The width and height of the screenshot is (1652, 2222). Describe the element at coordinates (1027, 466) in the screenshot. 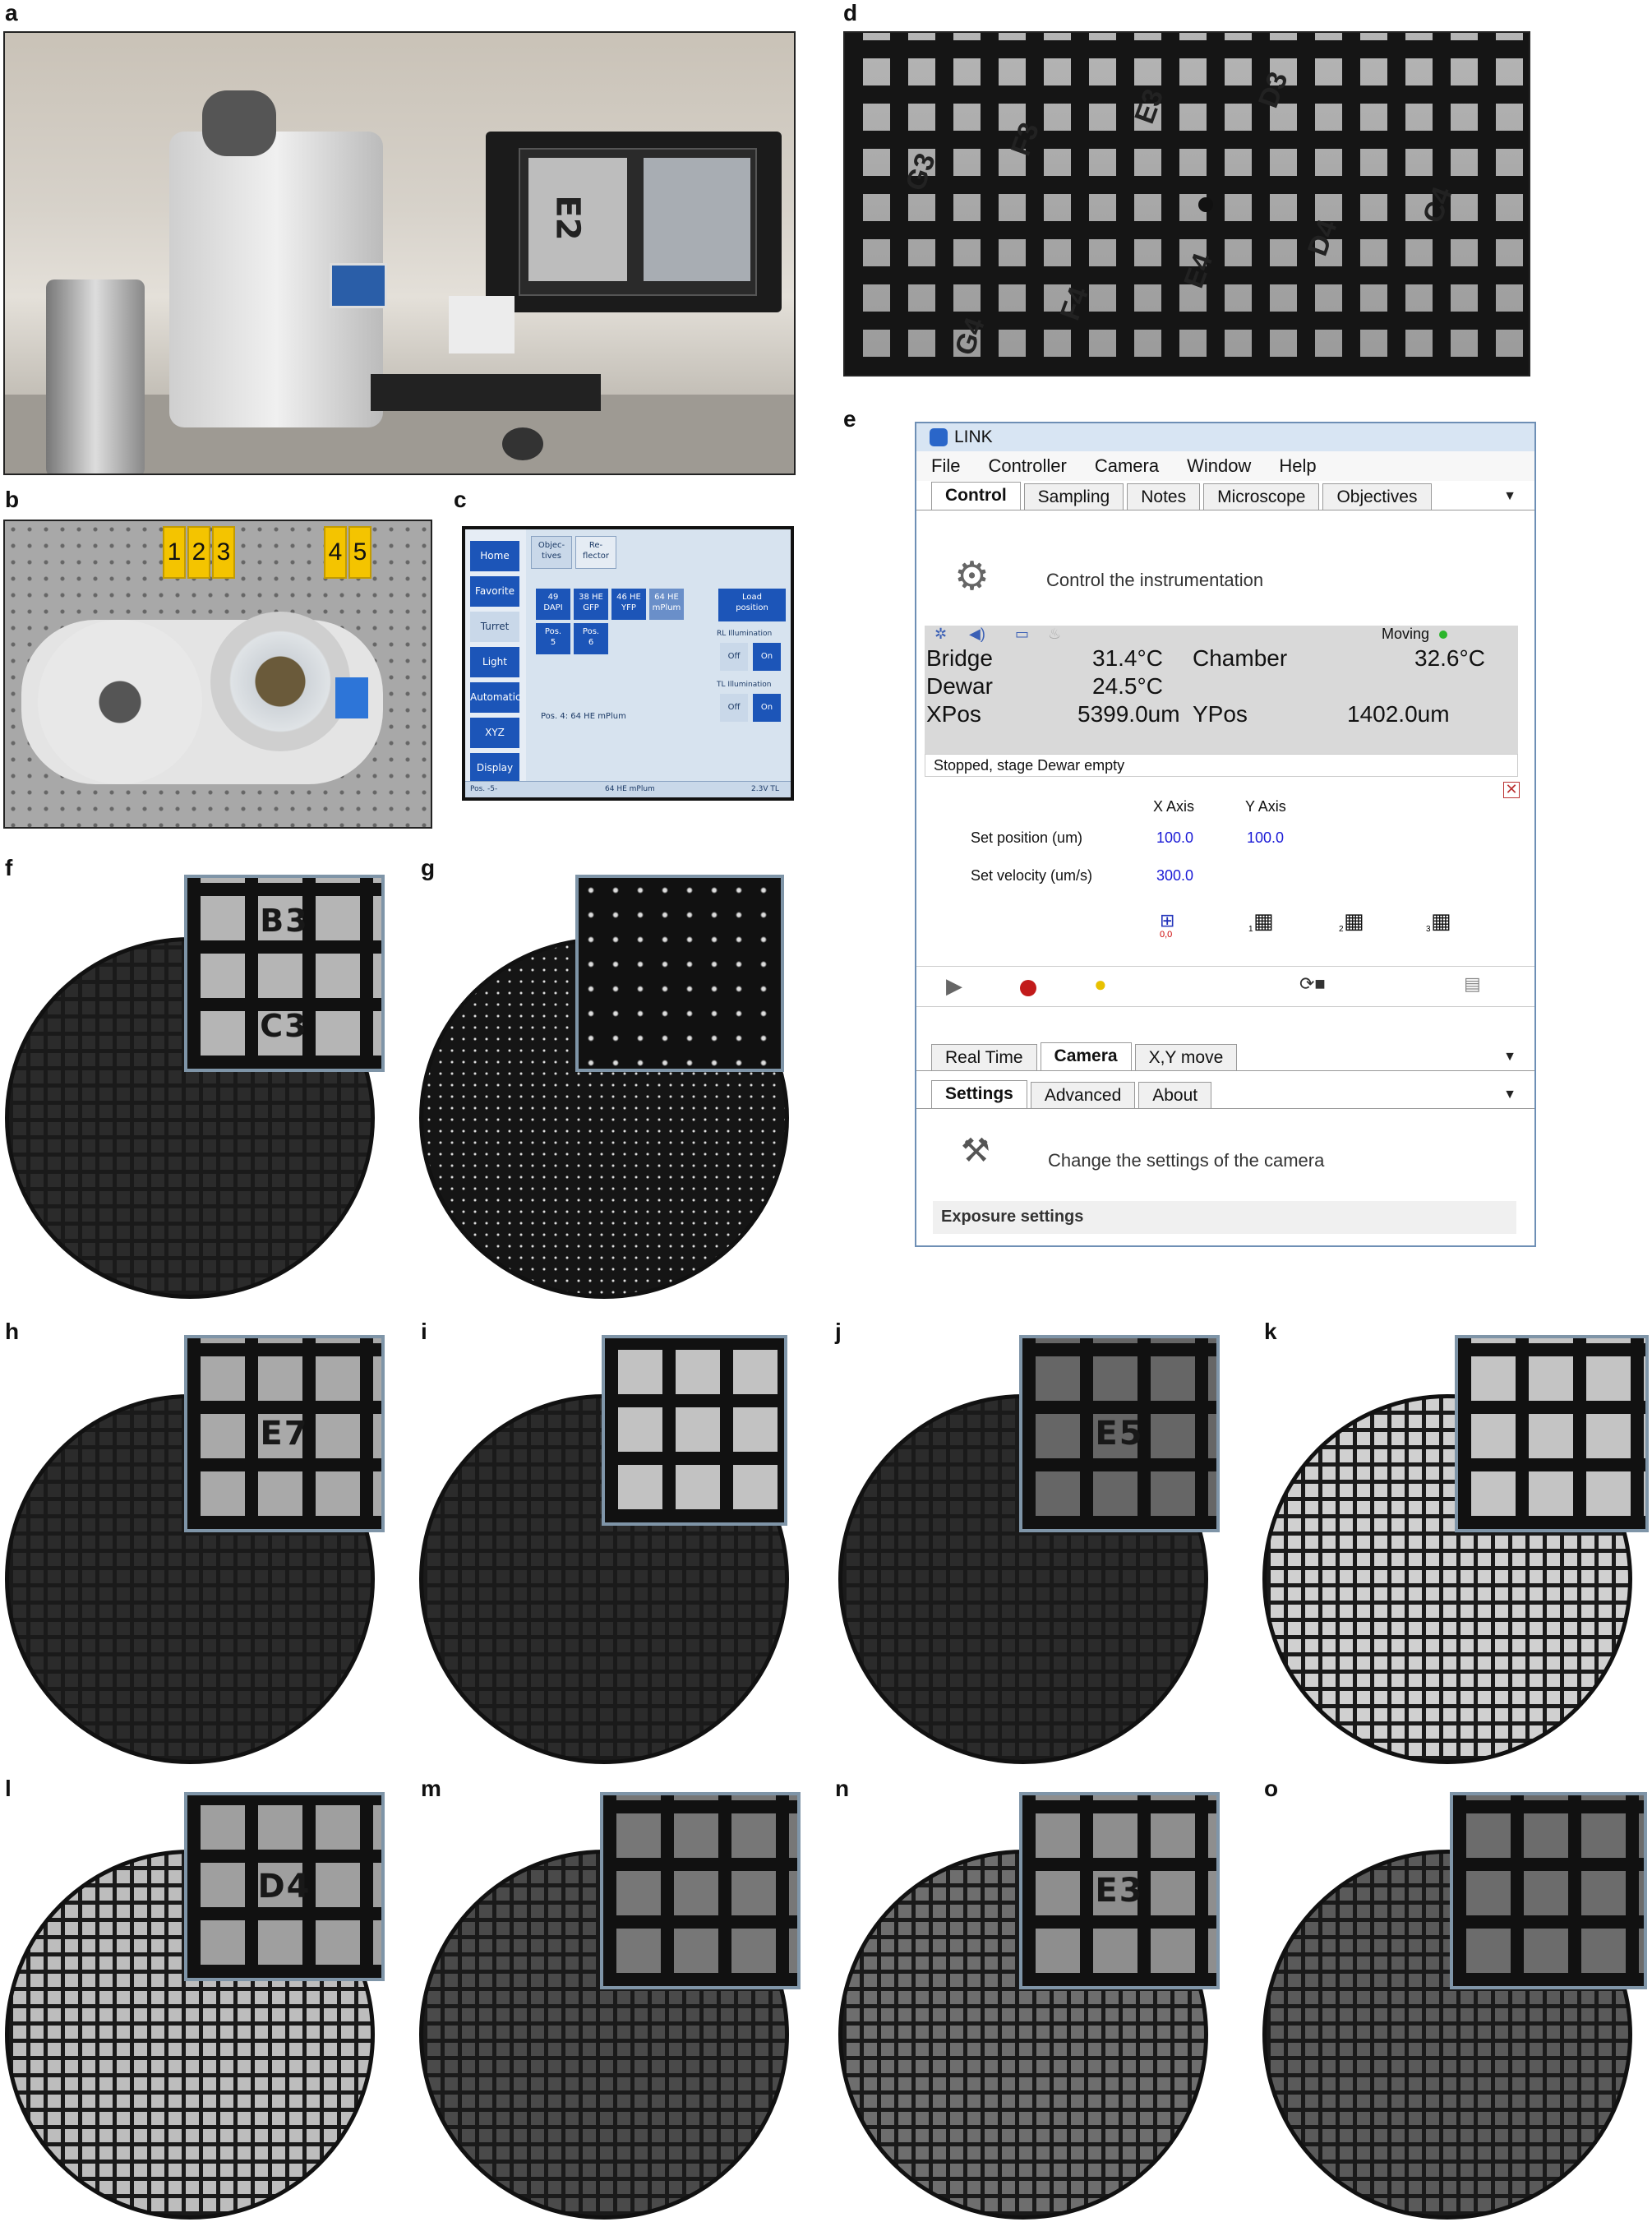

I see `menu-controller: Controller` at that location.